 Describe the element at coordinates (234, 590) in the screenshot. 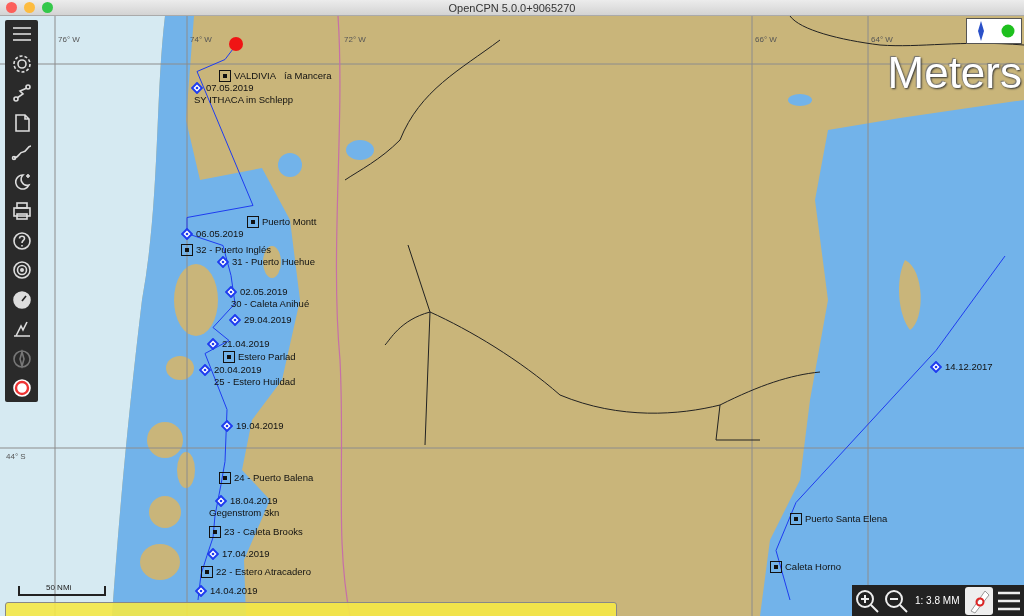

I see `chart-label: 14.04.2019` at that location.